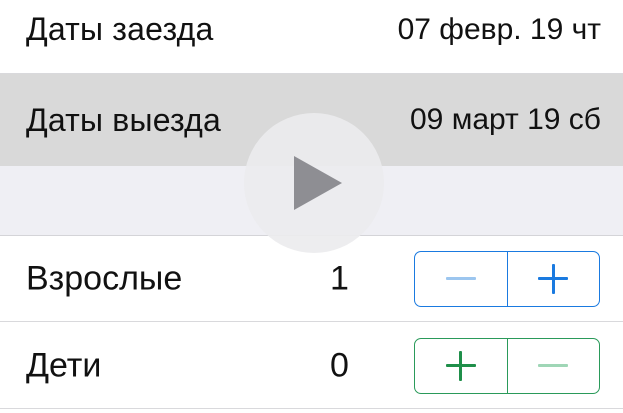 Image resolution: width=623 pixels, height=413 pixels. Describe the element at coordinates (339, 278) in the screenshot. I see `adults-count: 1` at that location.